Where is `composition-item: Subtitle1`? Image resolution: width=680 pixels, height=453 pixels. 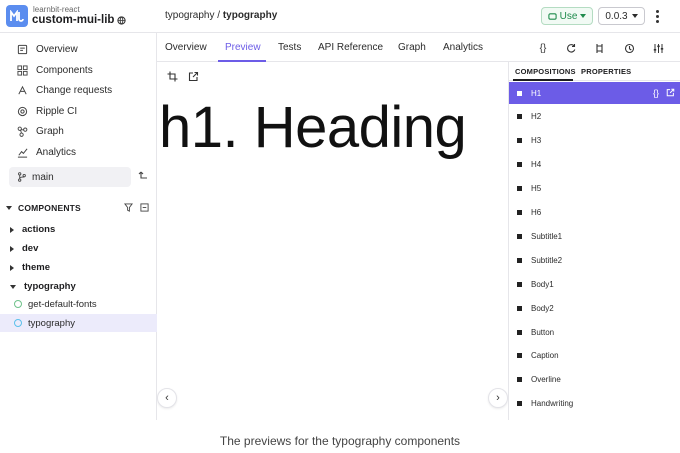
composition-item: Subtitle1 is located at coordinates (594, 236).